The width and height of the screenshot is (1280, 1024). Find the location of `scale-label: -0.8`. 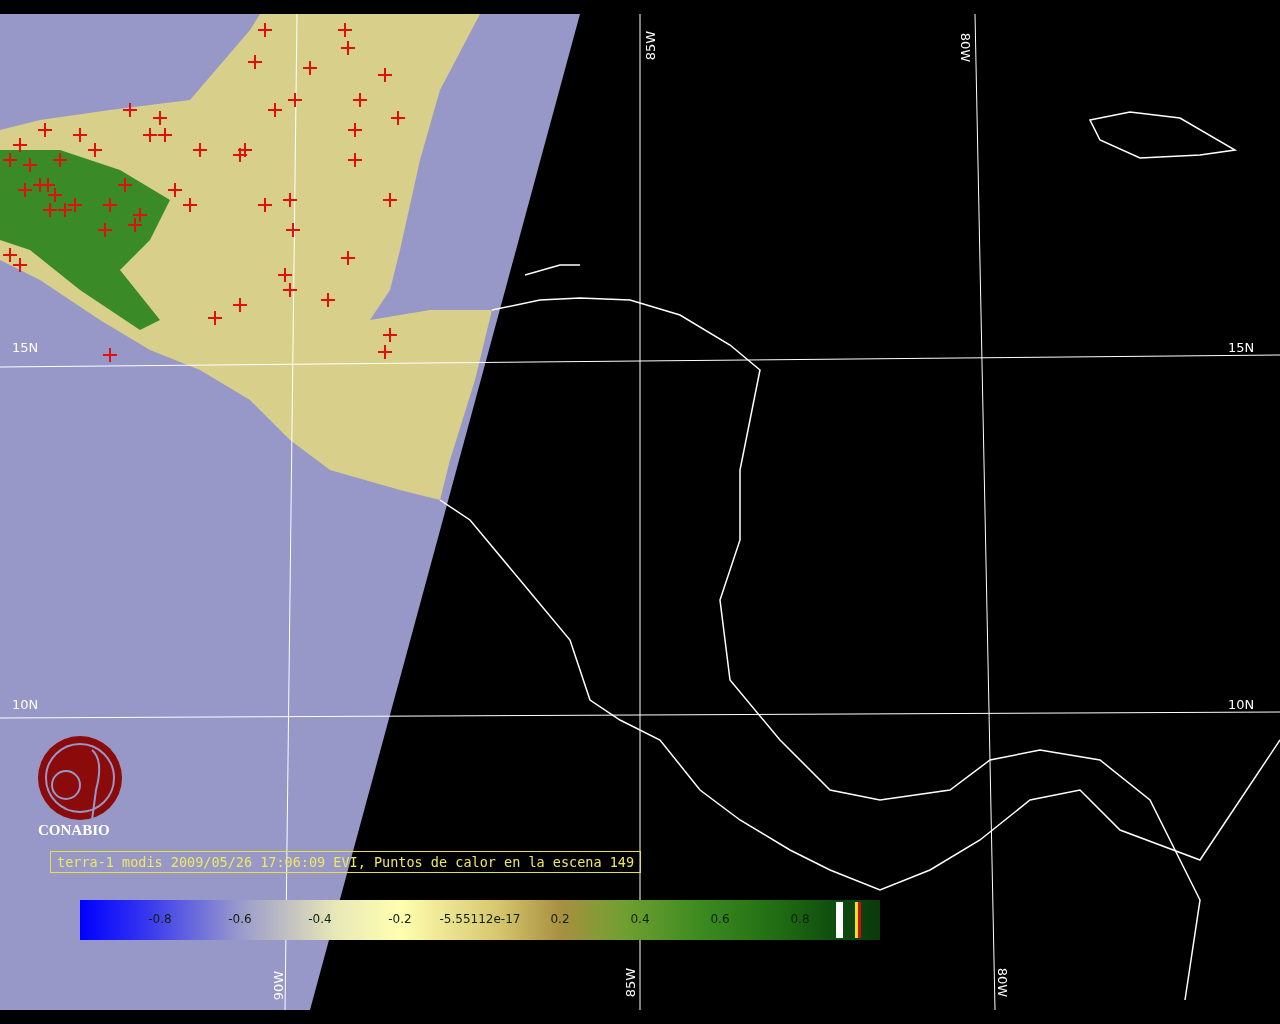

scale-label: -0.8 is located at coordinates (160, 919).